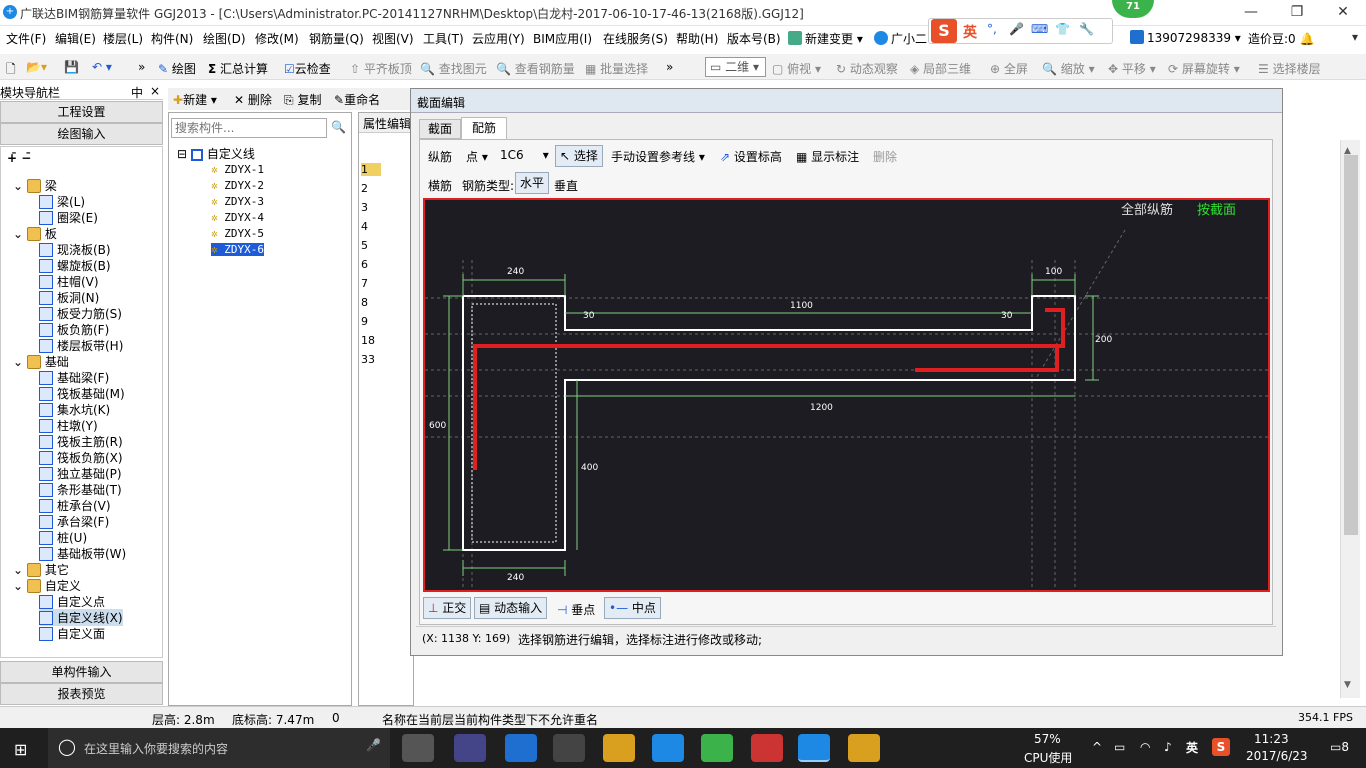  What do you see at coordinates (511, 608) in the screenshot?
I see `dynamic-input-button: ▤ 动态输入` at bounding box center [511, 608].